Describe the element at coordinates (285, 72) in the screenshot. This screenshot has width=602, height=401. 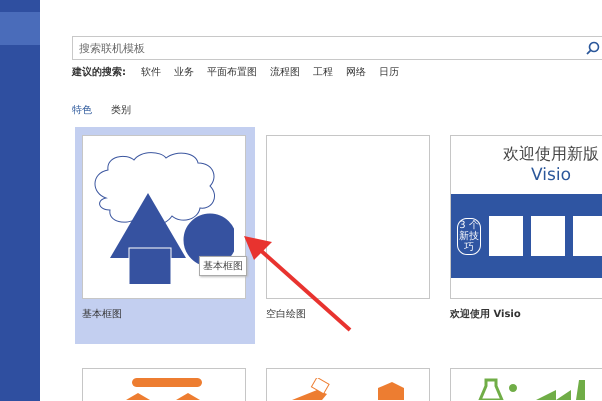
I see `suggested-search-link: 流程图` at that location.